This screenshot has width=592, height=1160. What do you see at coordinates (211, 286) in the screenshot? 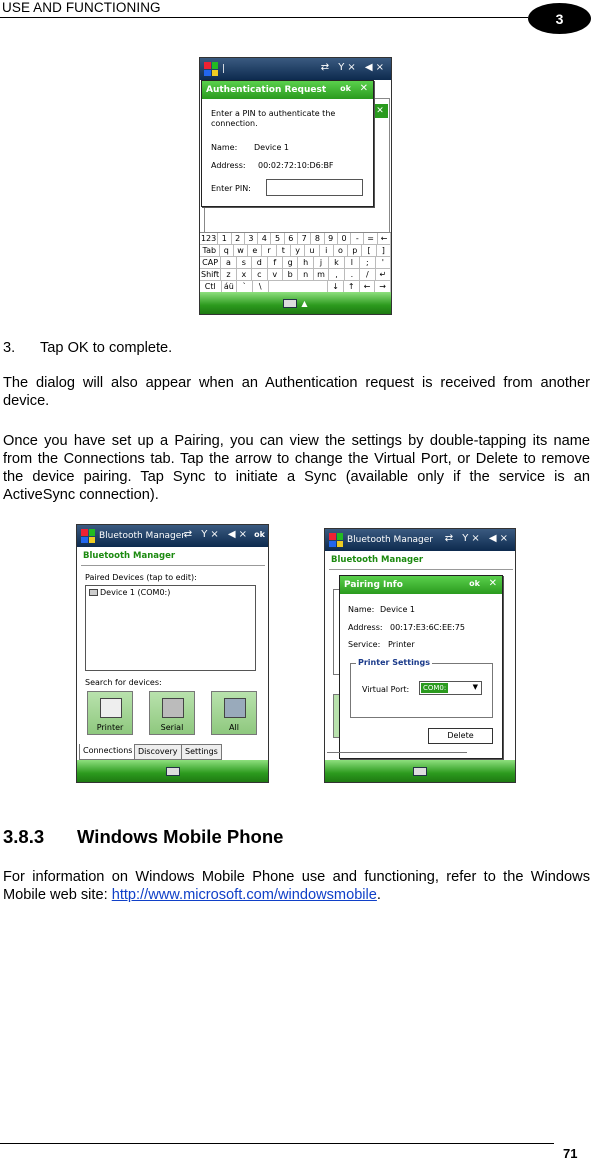
I see `keyboard-key: Ctl` at bounding box center [211, 286].